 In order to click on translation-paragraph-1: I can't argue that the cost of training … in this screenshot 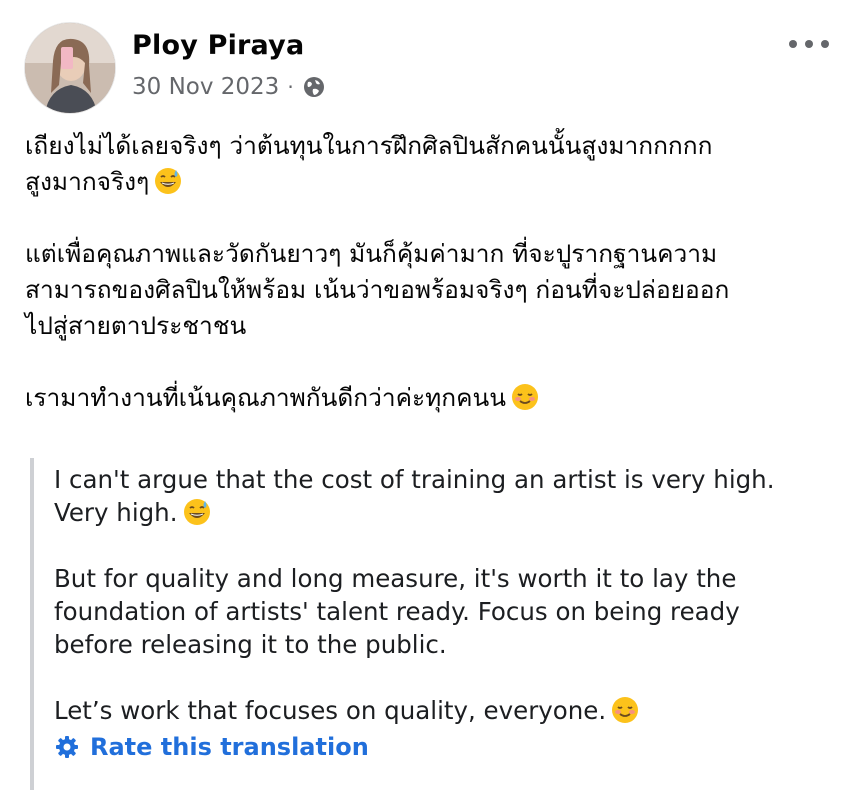, I will do `click(454, 496)`.